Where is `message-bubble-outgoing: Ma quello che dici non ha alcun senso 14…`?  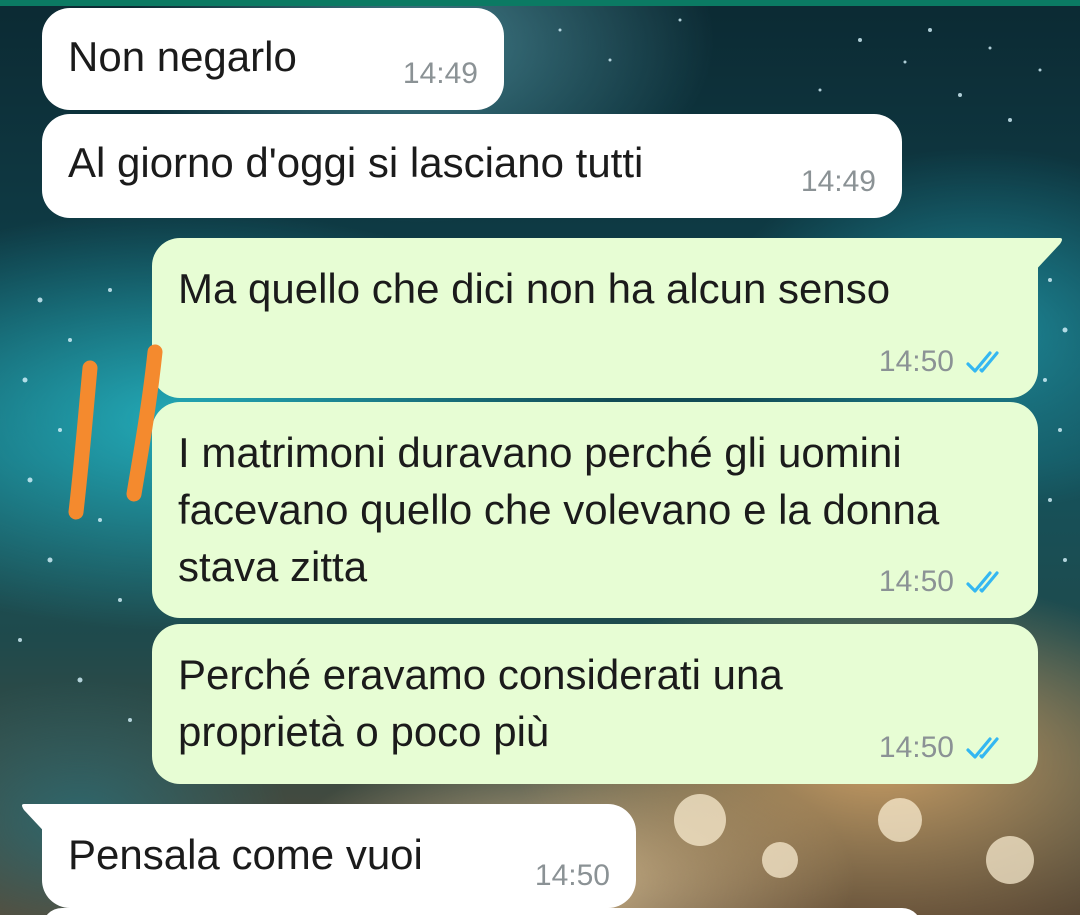 message-bubble-outgoing: Ma quello che dici non ha alcun senso 14… is located at coordinates (595, 318).